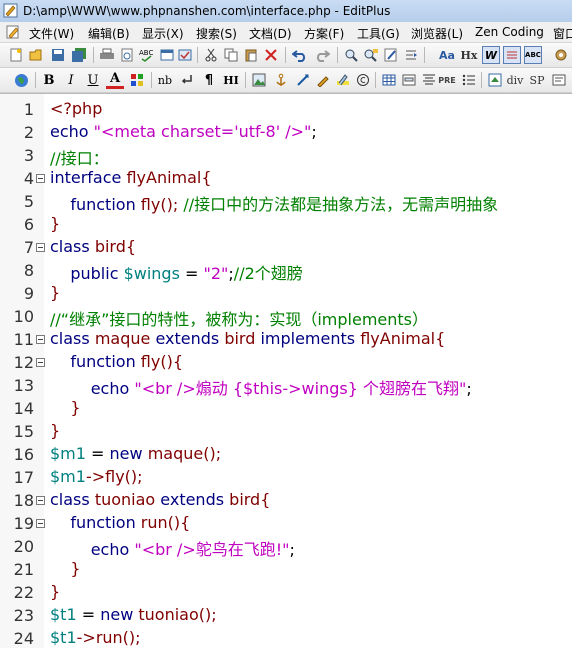  What do you see at coordinates (286, 178) in the screenshot?
I see `code-line: 4 interface flyAnimal{` at bounding box center [286, 178].